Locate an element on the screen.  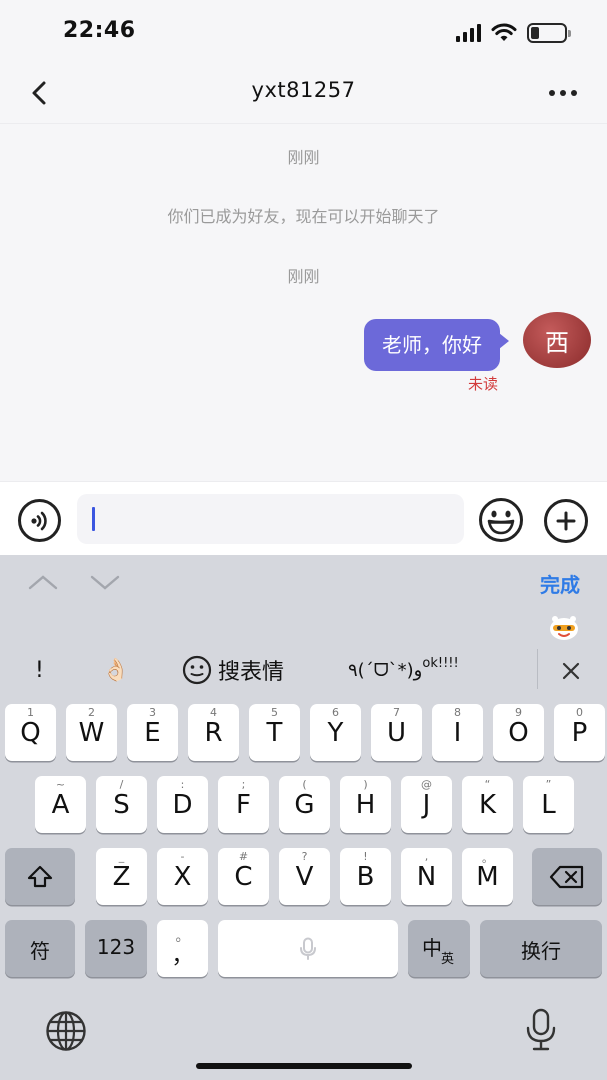
key-label: W is located at coordinates (91, 733).